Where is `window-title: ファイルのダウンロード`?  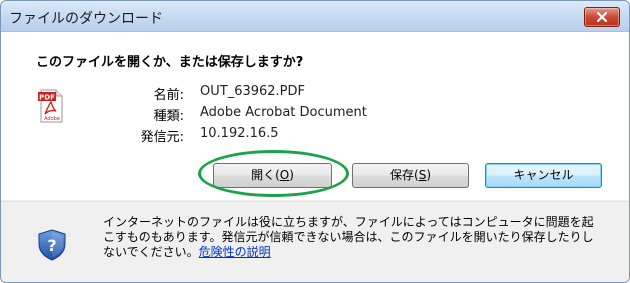 window-title: ファイルのダウンロード is located at coordinates (86, 19).